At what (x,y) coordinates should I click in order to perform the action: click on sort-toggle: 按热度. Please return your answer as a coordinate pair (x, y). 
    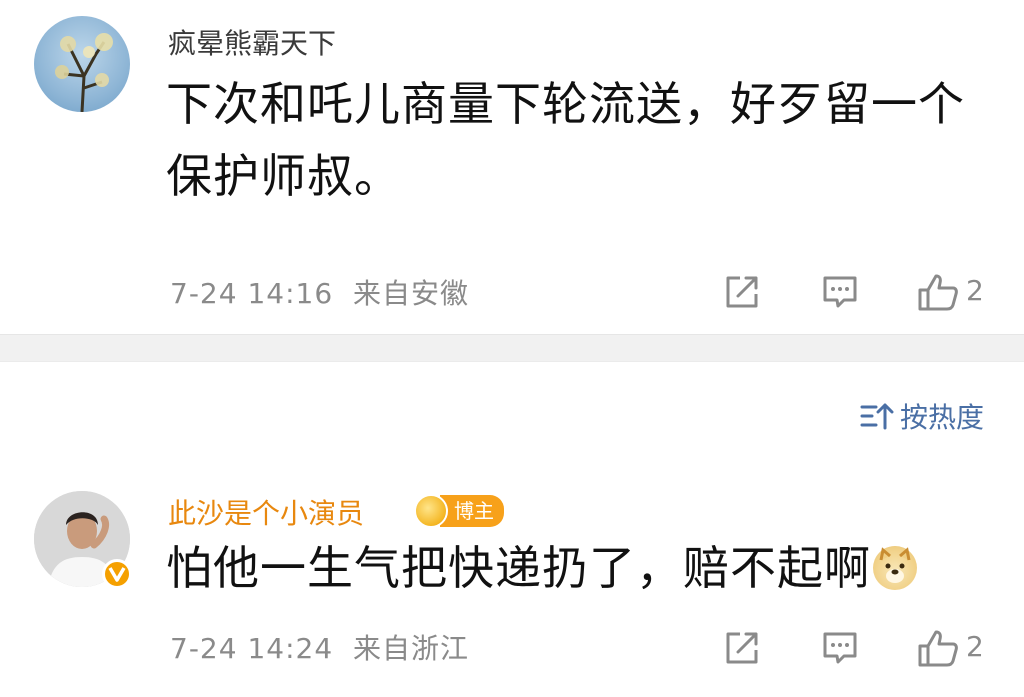
    Looking at the image, I should click on (922, 416).